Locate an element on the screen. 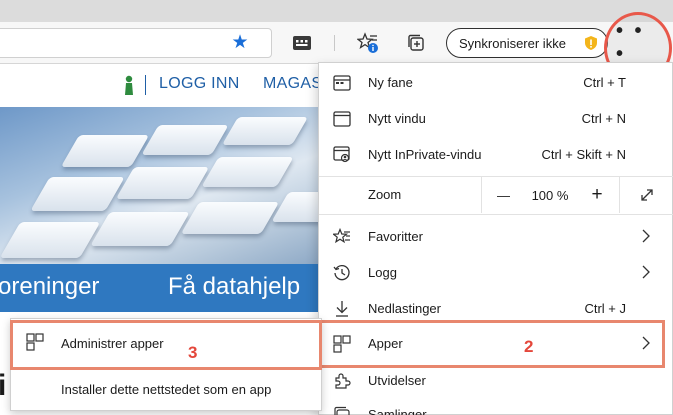 This screenshot has height=415, width=673. menu-item-zoom: Zoom — 100 % + is located at coordinates (496, 195).